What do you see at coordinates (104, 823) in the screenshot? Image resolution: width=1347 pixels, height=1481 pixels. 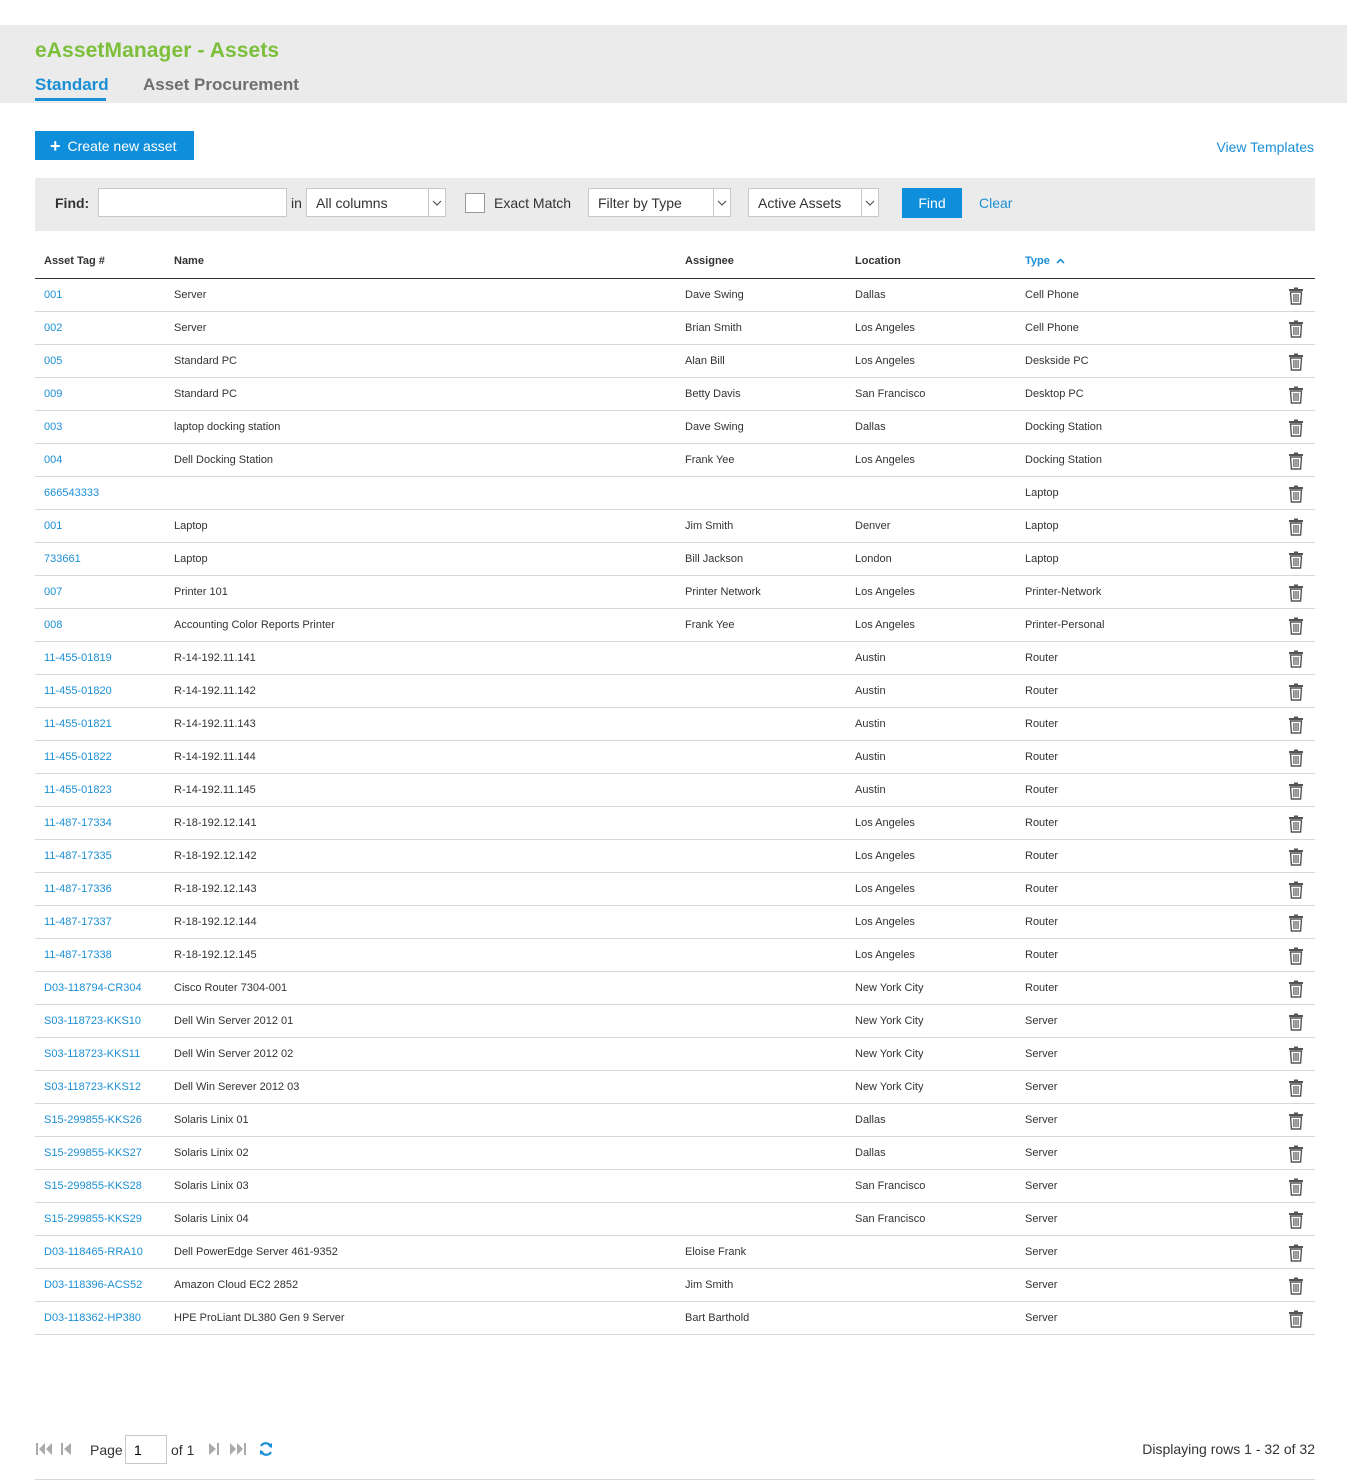 I see `asset-tag-link: 11-487-17334` at bounding box center [104, 823].